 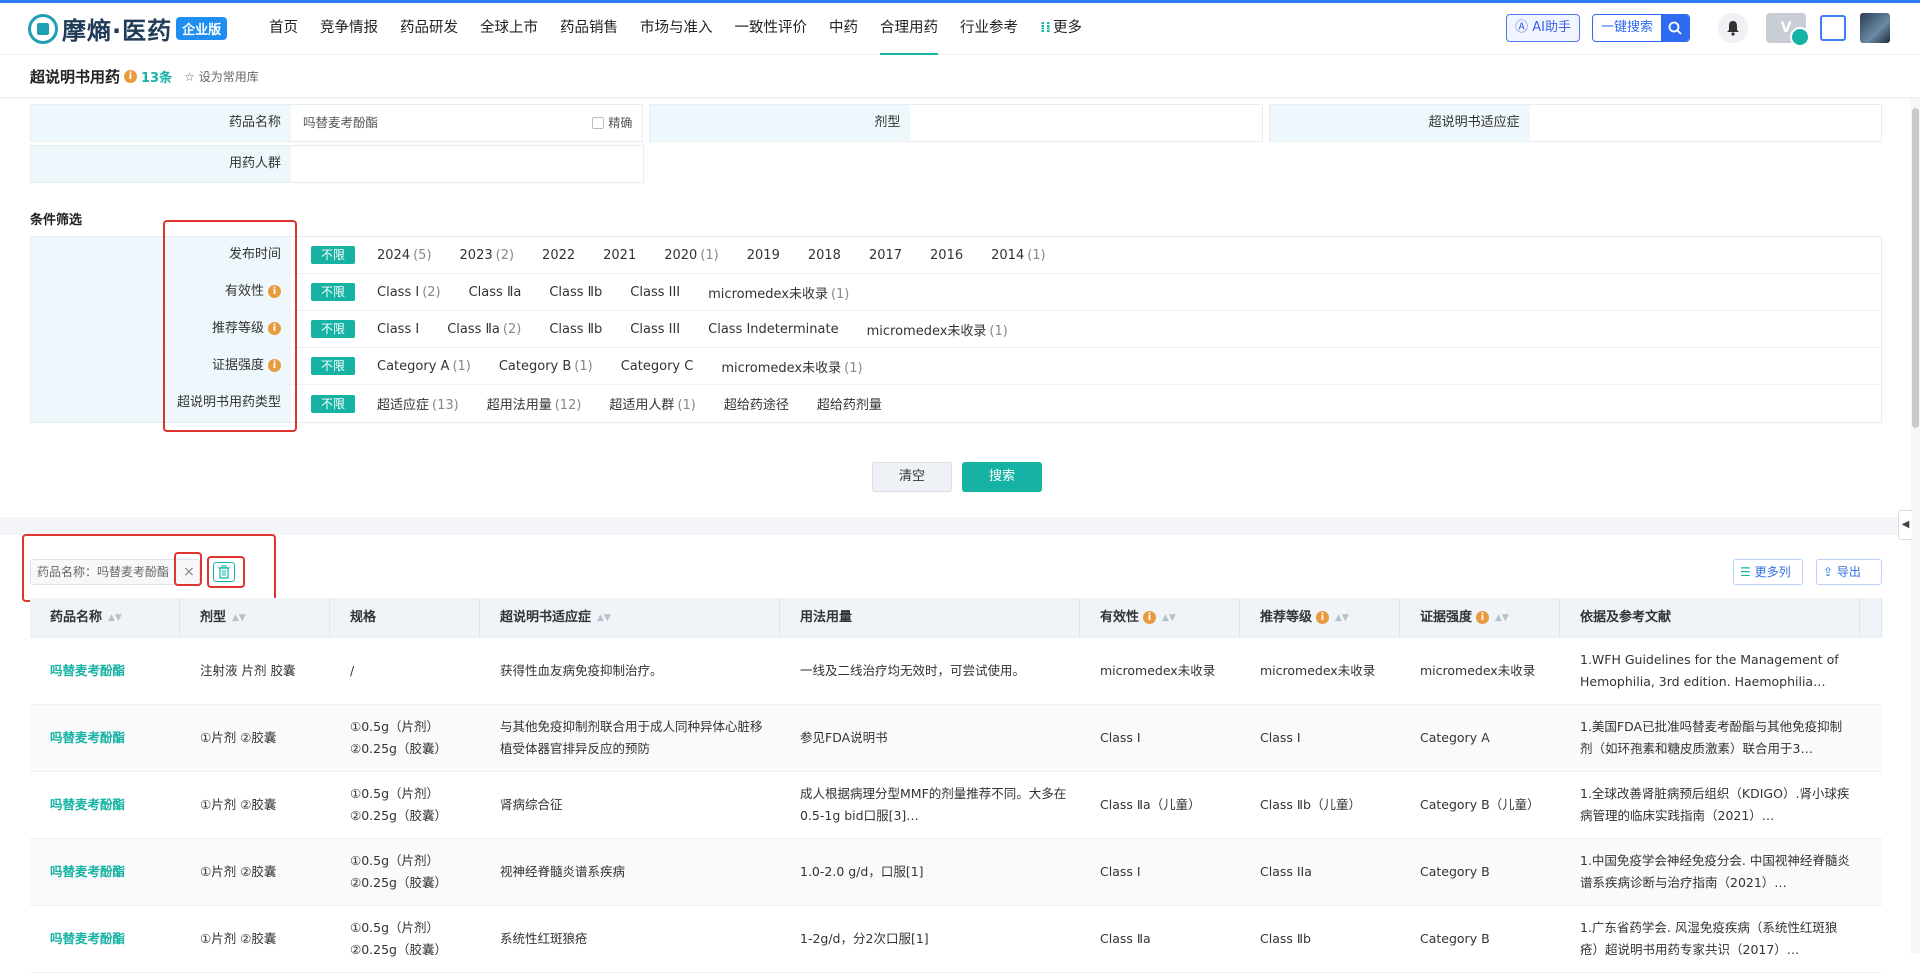 I want to click on table-cell-text: 1.0-2.0 g/d，口服[1], so click(x=862, y=871).